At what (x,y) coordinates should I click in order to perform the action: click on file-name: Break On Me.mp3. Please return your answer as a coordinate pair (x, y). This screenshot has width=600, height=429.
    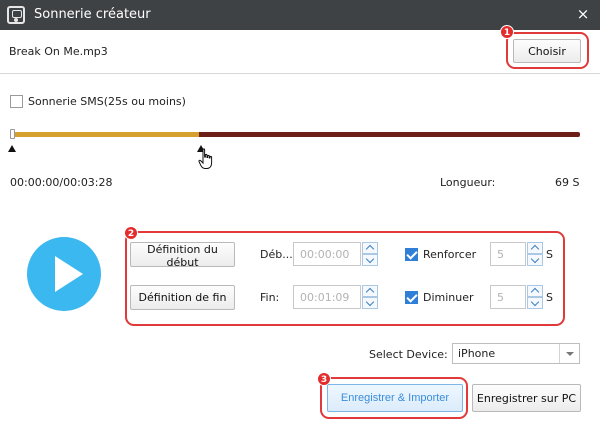
    Looking at the image, I should click on (58, 51).